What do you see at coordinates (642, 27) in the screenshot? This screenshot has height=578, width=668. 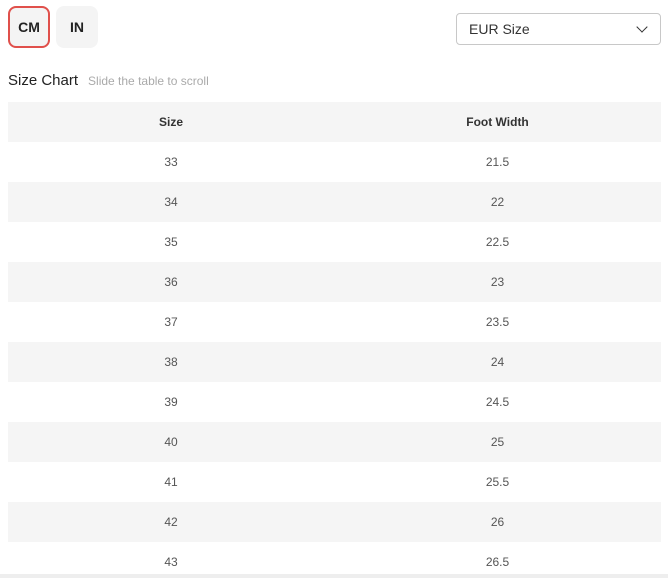 I see `chevron-down-icon` at bounding box center [642, 27].